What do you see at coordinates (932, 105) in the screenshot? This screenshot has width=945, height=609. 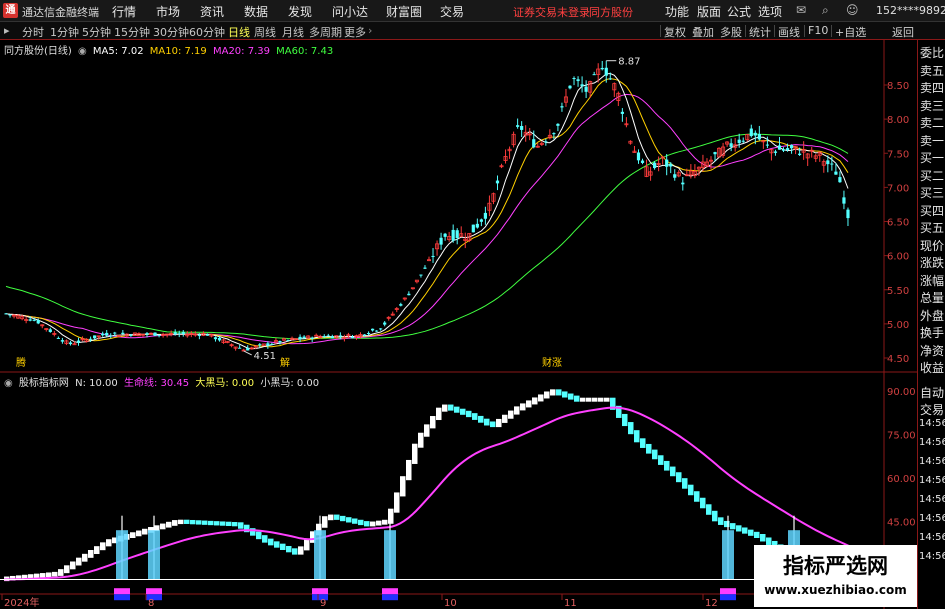 I see `side-item-3: 卖三` at bounding box center [932, 105].